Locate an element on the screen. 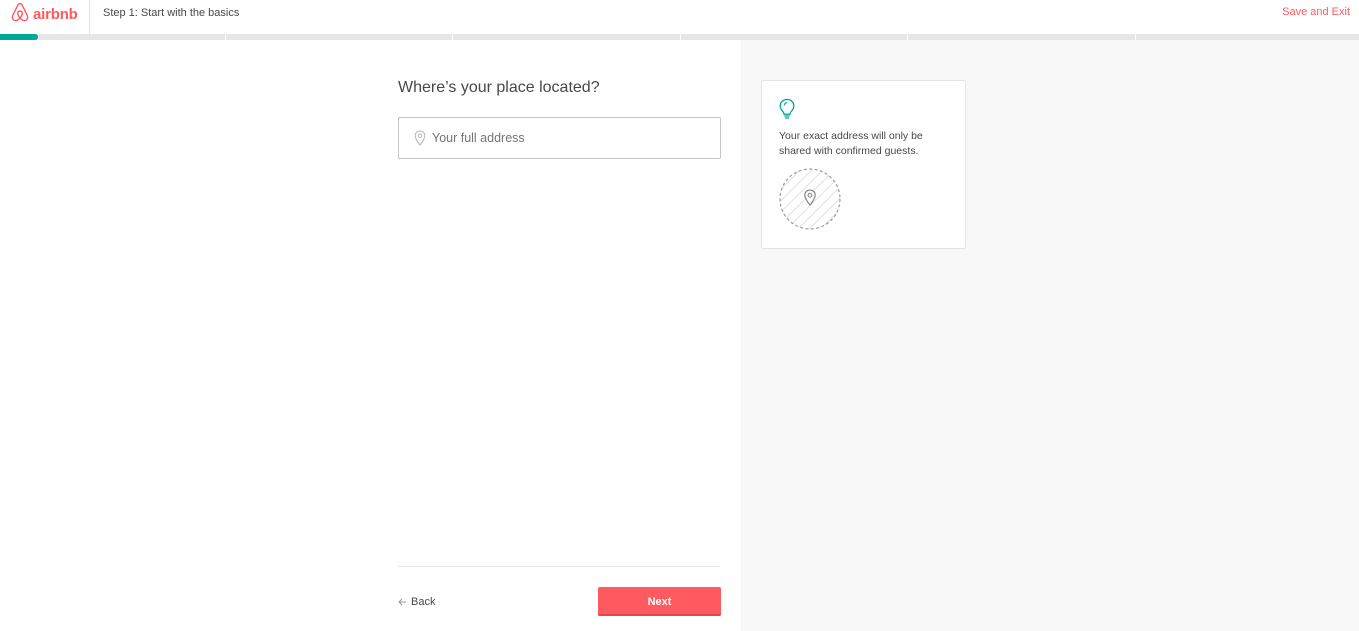 Image resolution: width=1359 pixels, height=631 pixels. step-title: Step 1: Start with the basics is located at coordinates (171, 13).